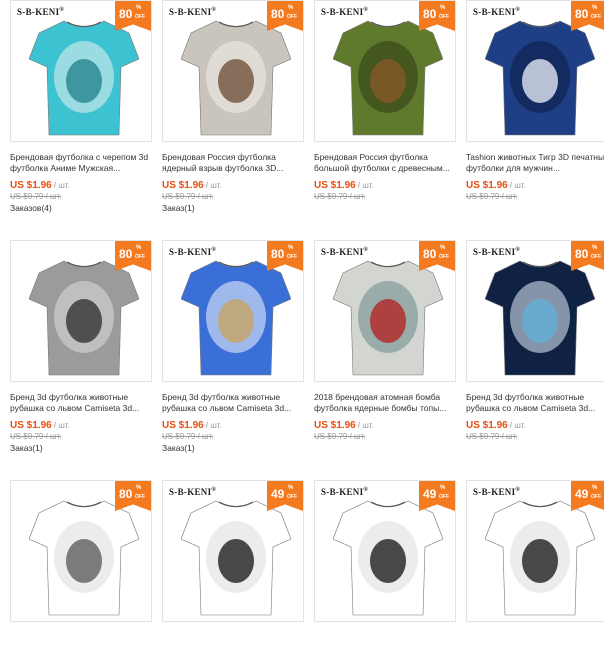 The width and height of the screenshot is (604, 660). What do you see at coordinates (236, 318) in the screenshot?
I see `lightning-cat-tshirt-image` at bounding box center [236, 318].